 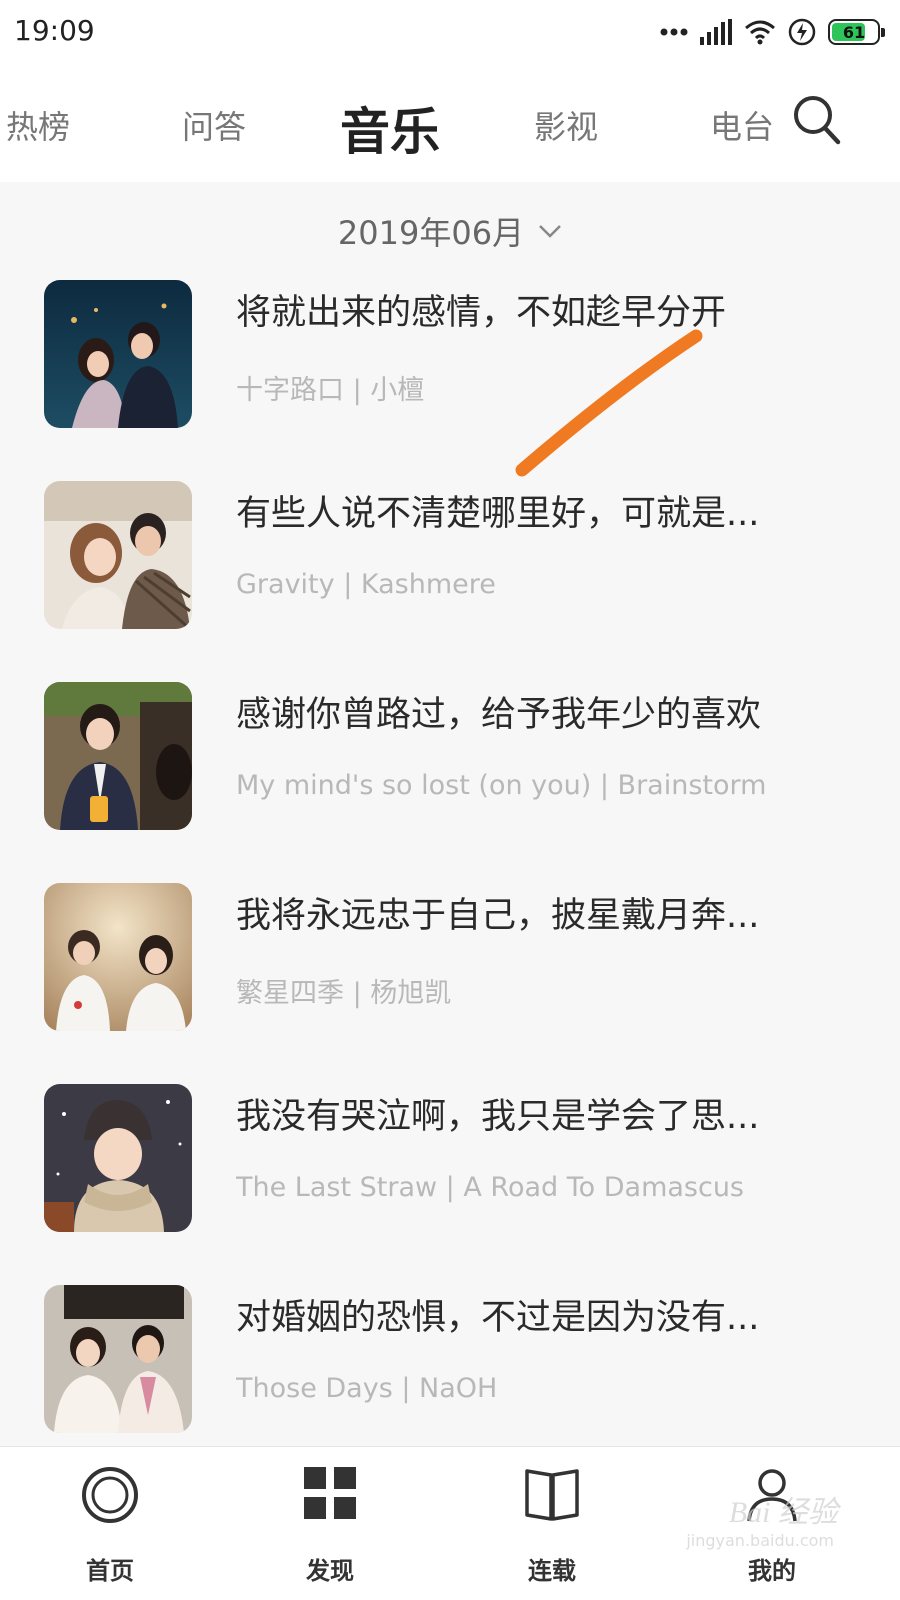 I want to click on list-item: 对婚姻的恐惧，不过是因为没有... Those Days | NaOH, so click(x=450, y=1360).